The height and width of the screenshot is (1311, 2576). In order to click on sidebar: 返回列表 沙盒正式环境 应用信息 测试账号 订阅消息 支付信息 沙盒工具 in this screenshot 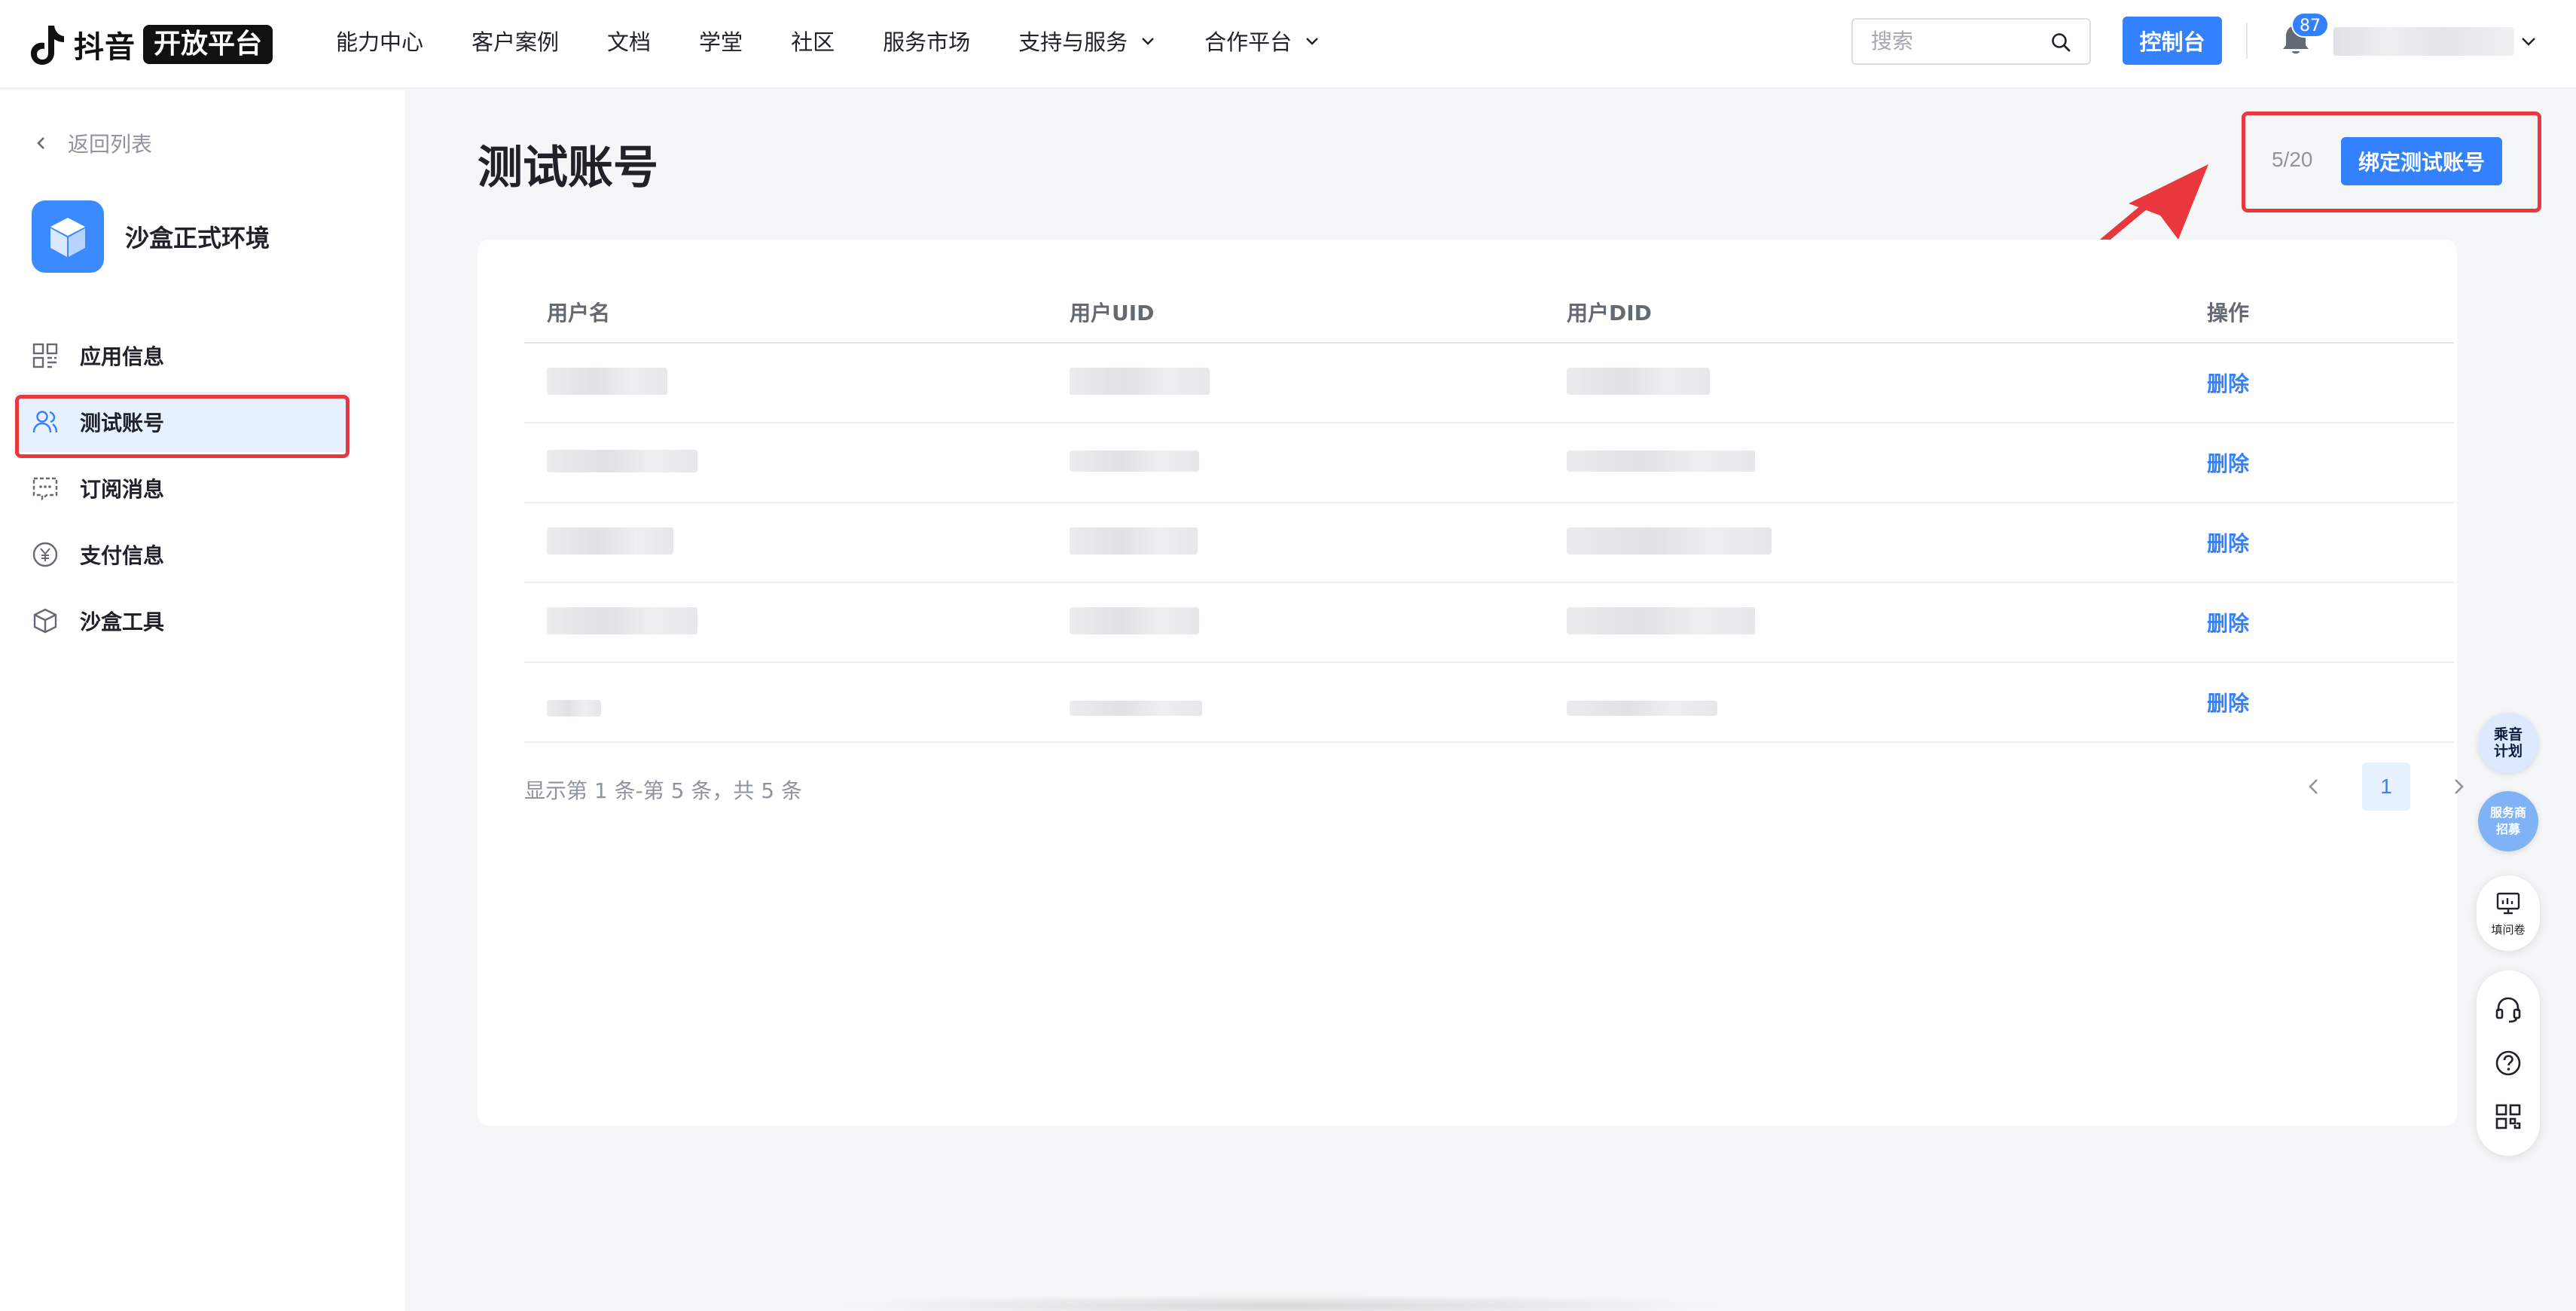, I will do `click(203, 700)`.